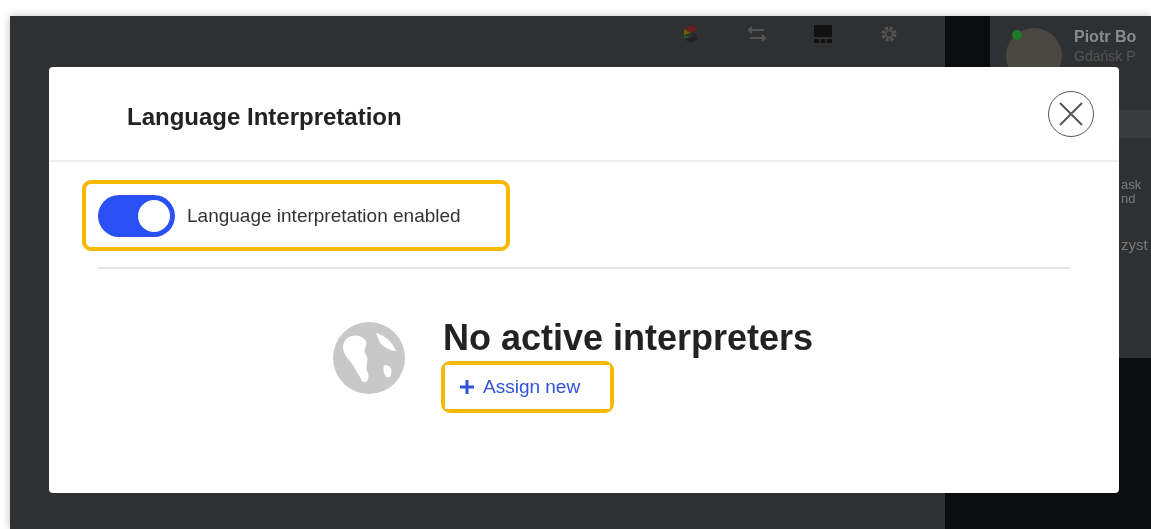 This screenshot has width=1151, height=529. What do you see at coordinates (264, 116) in the screenshot?
I see `dialog-title: Language Interpretation` at bounding box center [264, 116].